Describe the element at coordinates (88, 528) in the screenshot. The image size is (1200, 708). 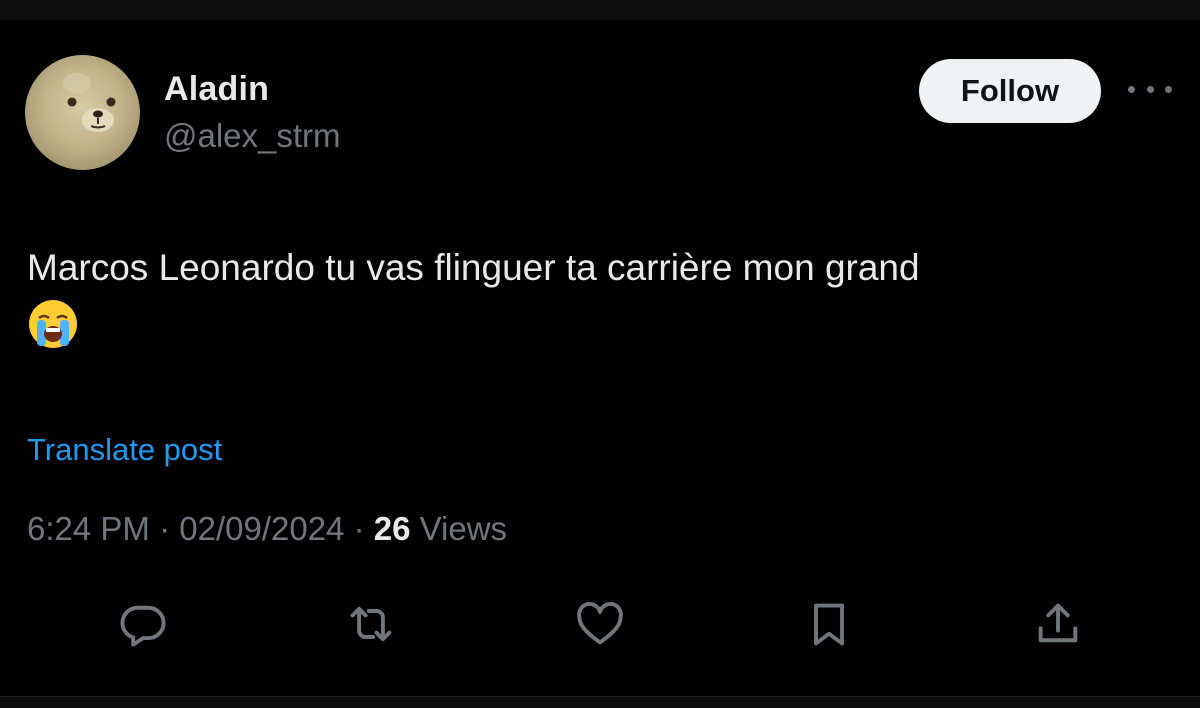
I see `post-time: 6:24 PM` at that location.